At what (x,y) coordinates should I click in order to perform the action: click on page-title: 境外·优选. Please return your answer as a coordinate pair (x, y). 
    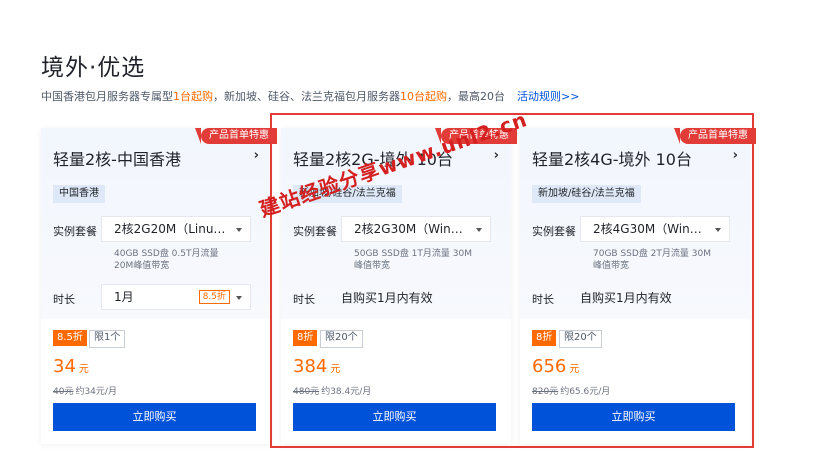
    Looking at the image, I should click on (93, 68).